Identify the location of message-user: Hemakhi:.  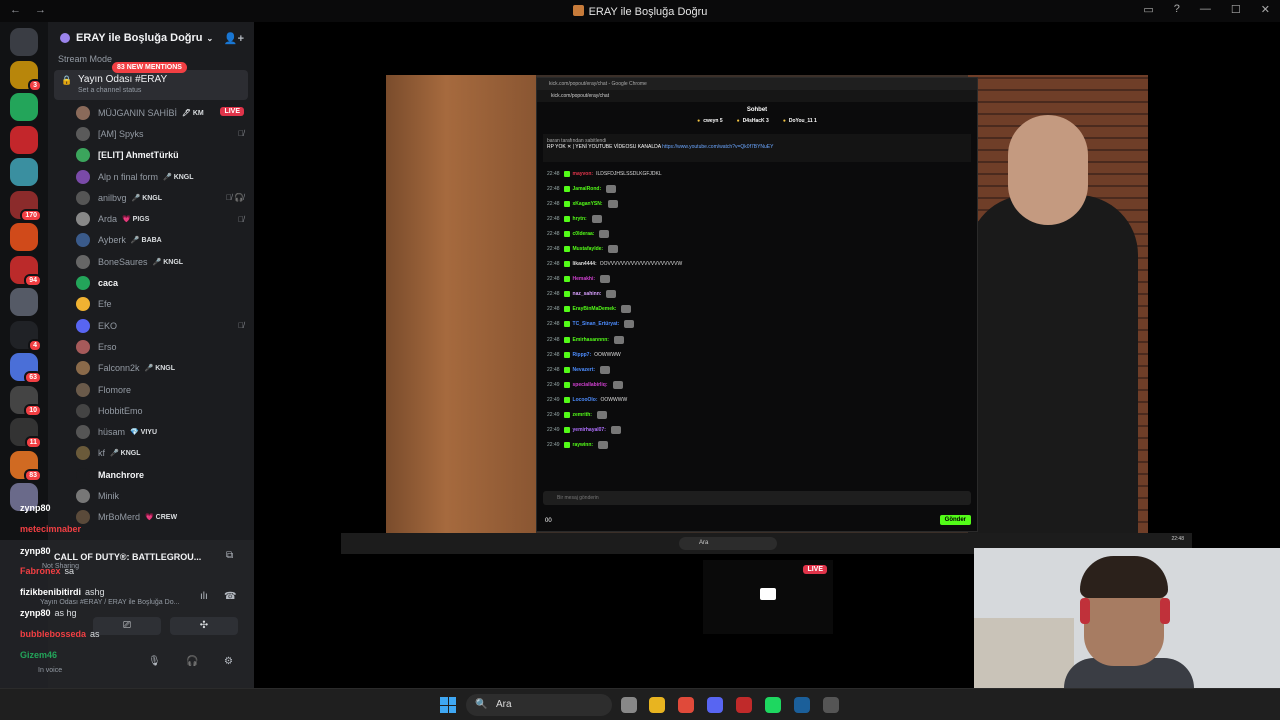
(584, 279).